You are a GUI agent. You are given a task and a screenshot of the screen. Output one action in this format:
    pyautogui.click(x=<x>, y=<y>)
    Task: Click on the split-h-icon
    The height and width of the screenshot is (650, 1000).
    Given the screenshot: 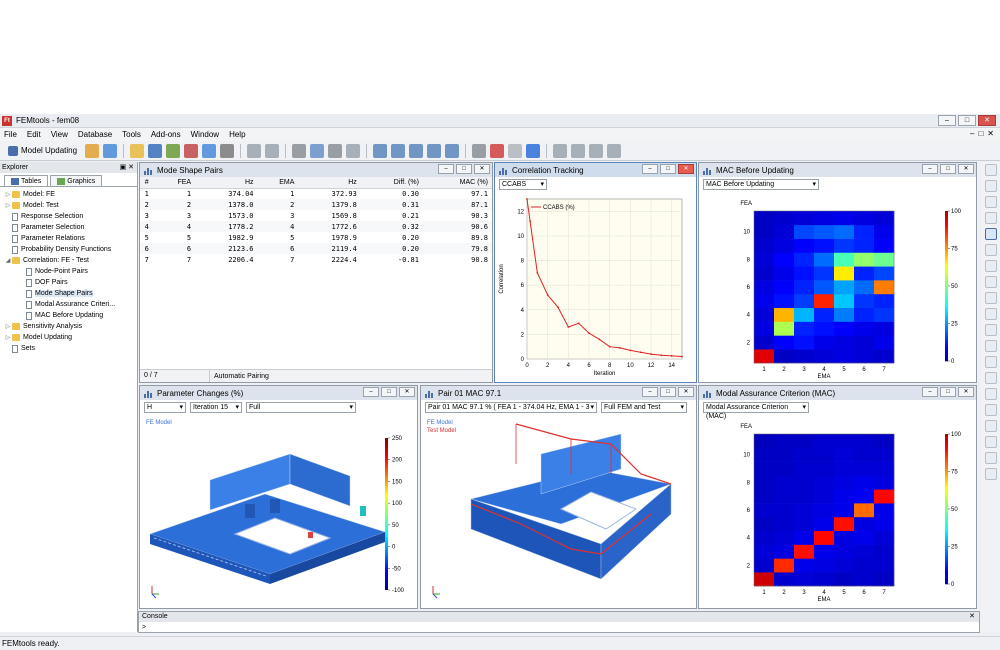 What is the action you would take?
    pyautogui.click(x=416, y=150)
    